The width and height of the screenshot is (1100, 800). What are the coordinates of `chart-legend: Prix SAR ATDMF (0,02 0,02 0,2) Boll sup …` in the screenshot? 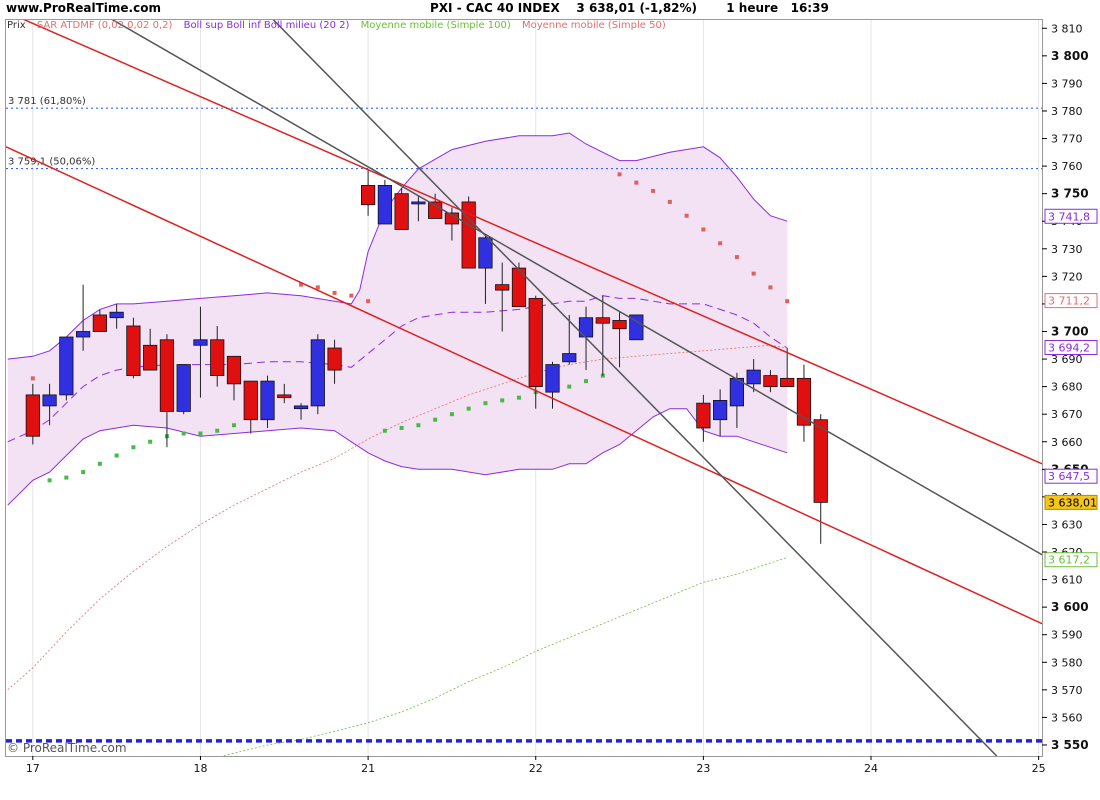 It's located at (340, 25).